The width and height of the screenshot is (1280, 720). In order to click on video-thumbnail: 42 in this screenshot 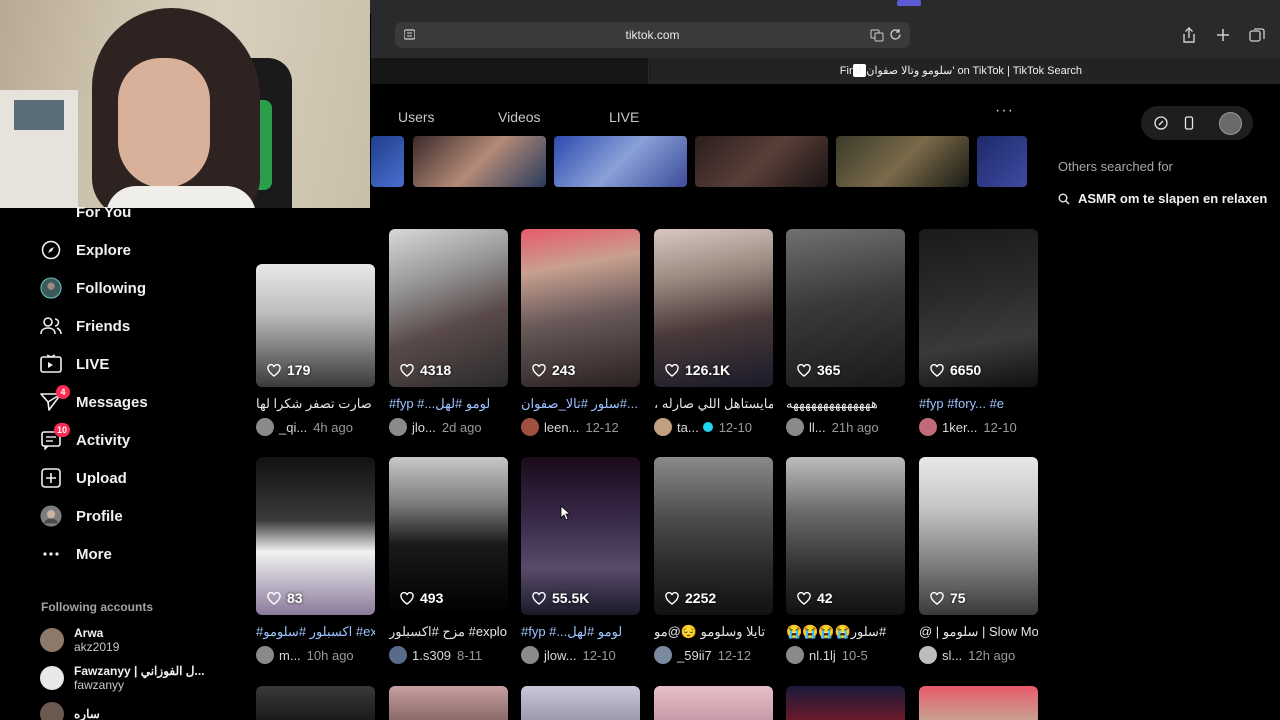, I will do `click(845, 536)`.